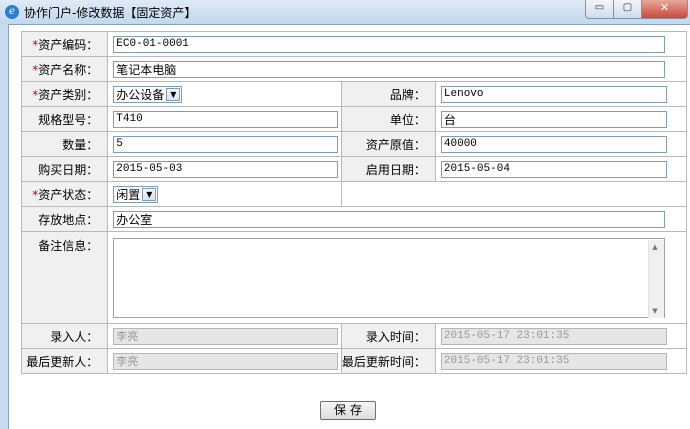 This screenshot has height=429, width=690. I want to click on location-input, so click(389, 219).